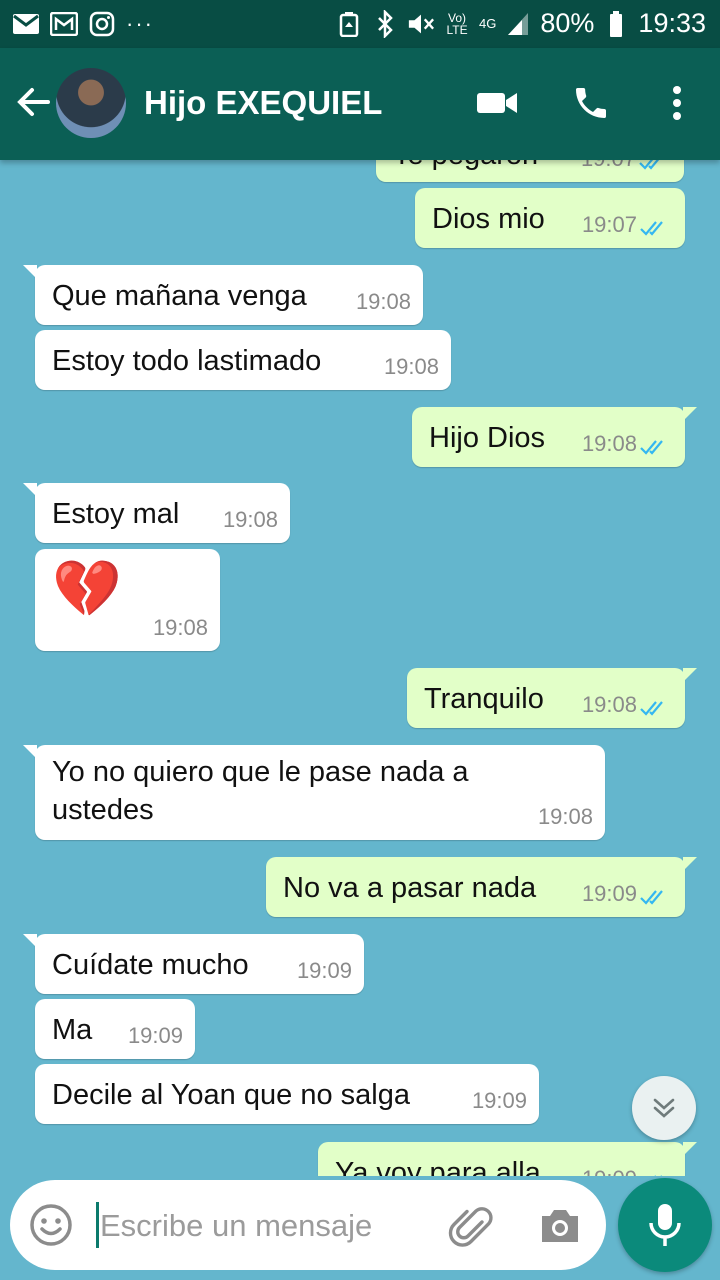 This screenshot has height=1280, width=720. Describe the element at coordinates (72, 1030) in the screenshot. I see `message-text: Ma` at that location.